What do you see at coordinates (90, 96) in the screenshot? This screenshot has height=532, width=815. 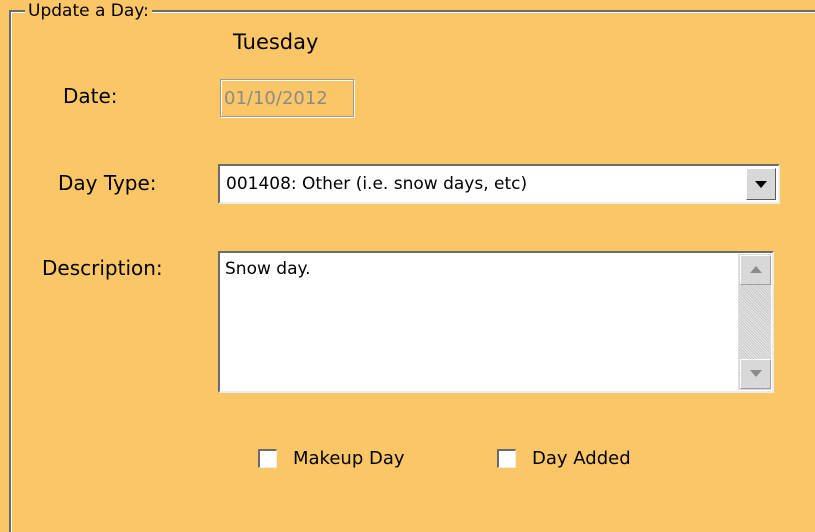 I see `date-label: Date:` at bounding box center [90, 96].